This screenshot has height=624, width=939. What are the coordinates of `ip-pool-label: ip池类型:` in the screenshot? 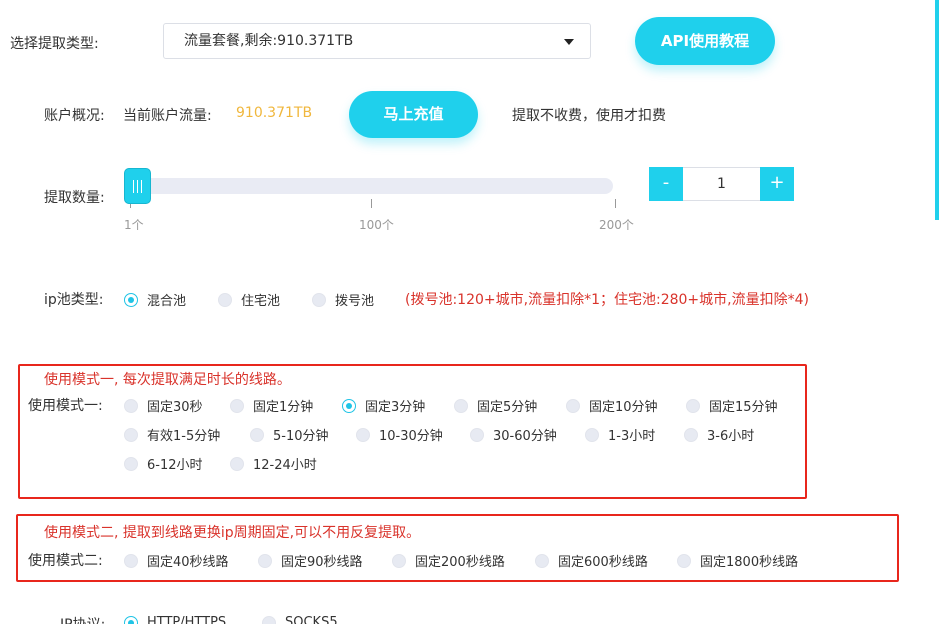 It's located at (74, 300).